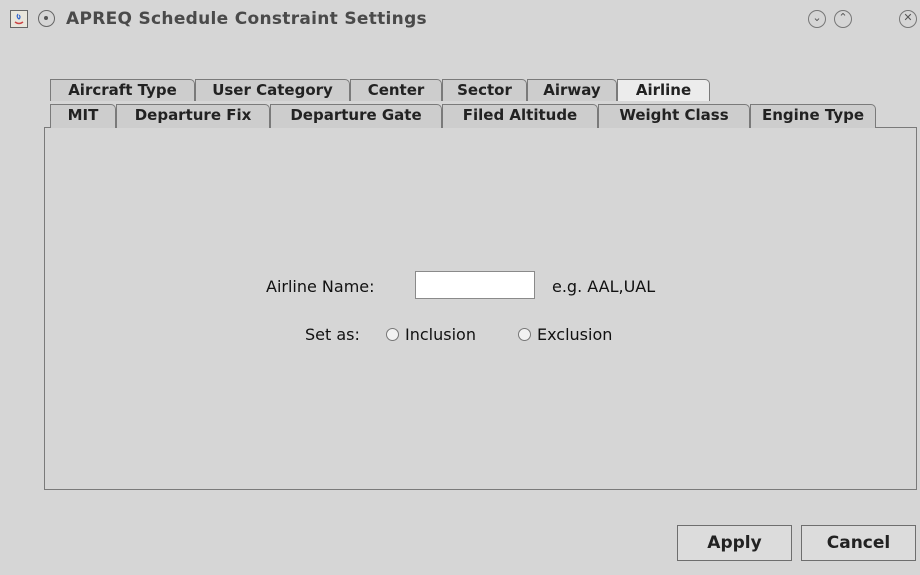  Describe the element at coordinates (272, 90) in the screenshot. I see `tab-user-category: User Category` at that location.